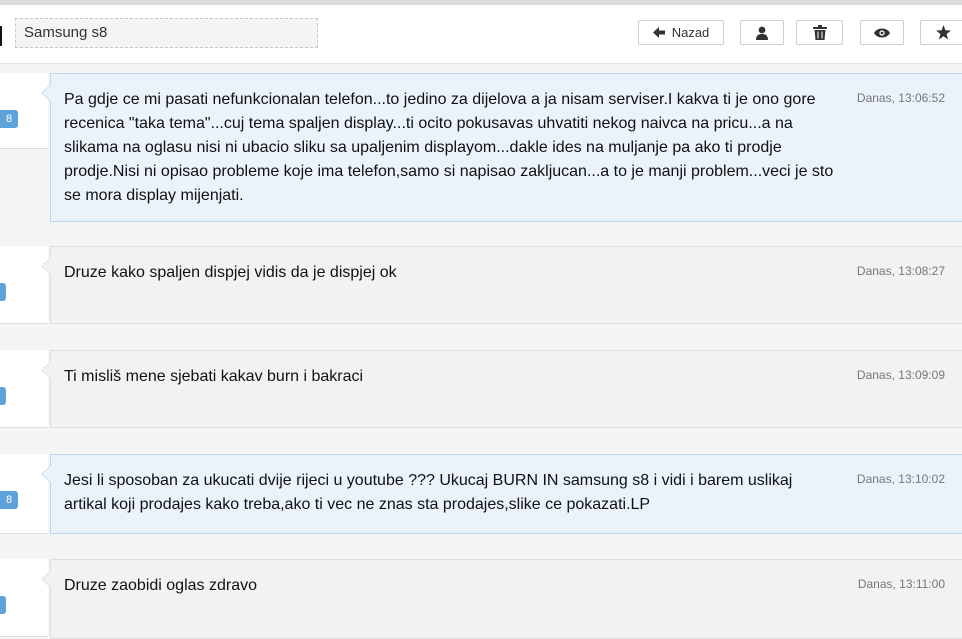 Image resolution: width=962 pixels, height=639 pixels. I want to click on conversation-subject: Samsung s8, so click(166, 33).